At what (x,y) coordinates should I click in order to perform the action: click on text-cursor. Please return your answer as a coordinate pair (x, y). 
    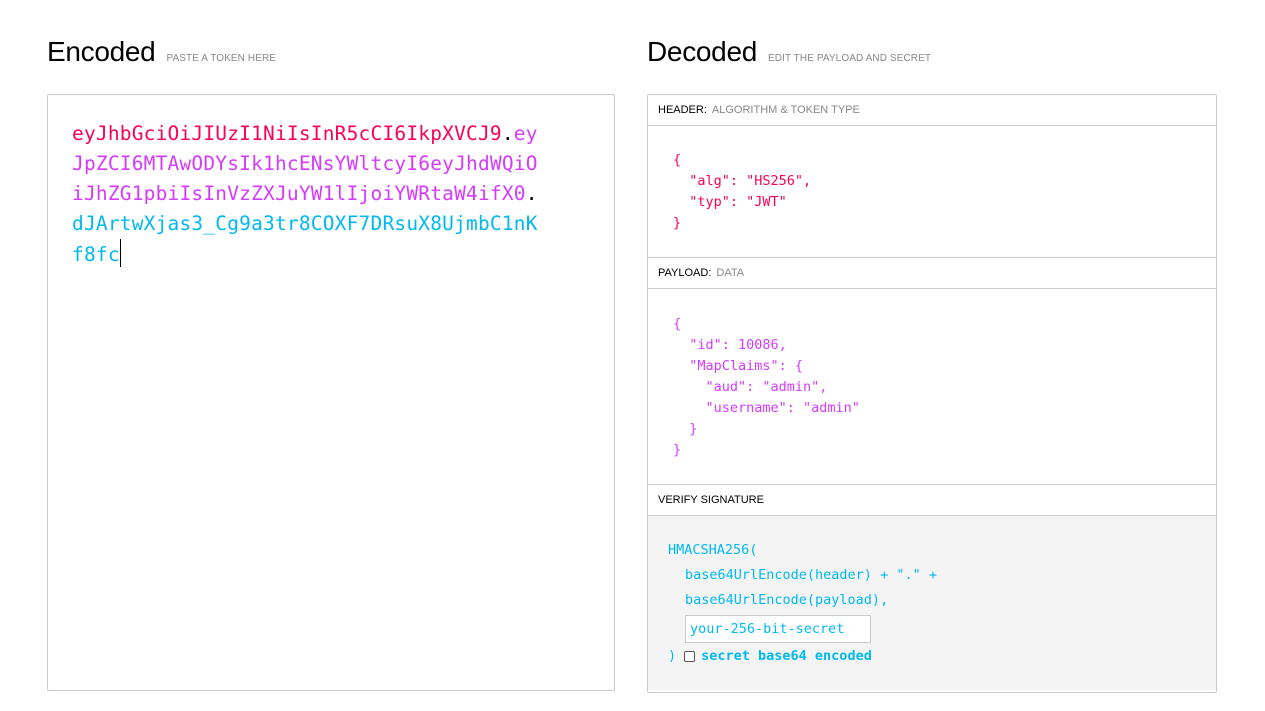
    Looking at the image, I should click on (120, 253).